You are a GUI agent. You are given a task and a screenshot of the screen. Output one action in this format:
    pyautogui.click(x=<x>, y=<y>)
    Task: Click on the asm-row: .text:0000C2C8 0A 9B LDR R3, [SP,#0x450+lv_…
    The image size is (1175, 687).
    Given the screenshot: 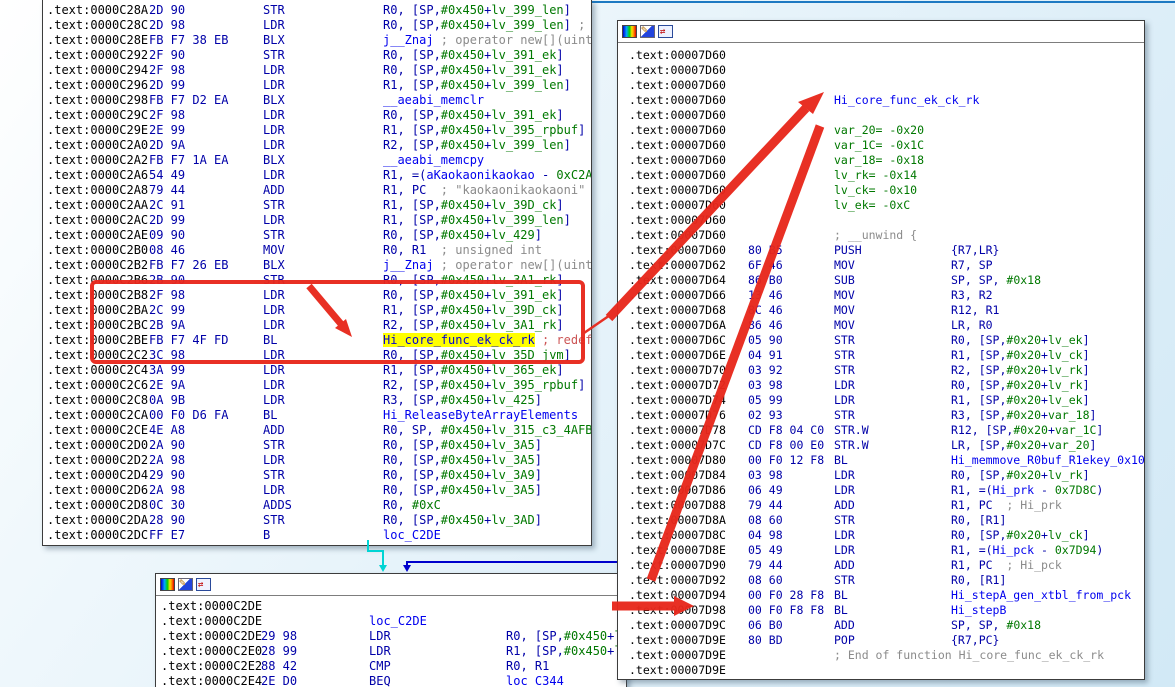 What is the action you would take?
    pyautogui.click(x=317, y=400)
    